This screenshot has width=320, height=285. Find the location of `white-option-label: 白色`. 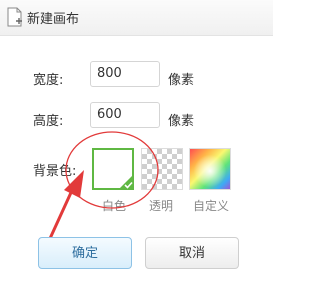

white-option-label: 白色 is located at coordinates (113, 206).